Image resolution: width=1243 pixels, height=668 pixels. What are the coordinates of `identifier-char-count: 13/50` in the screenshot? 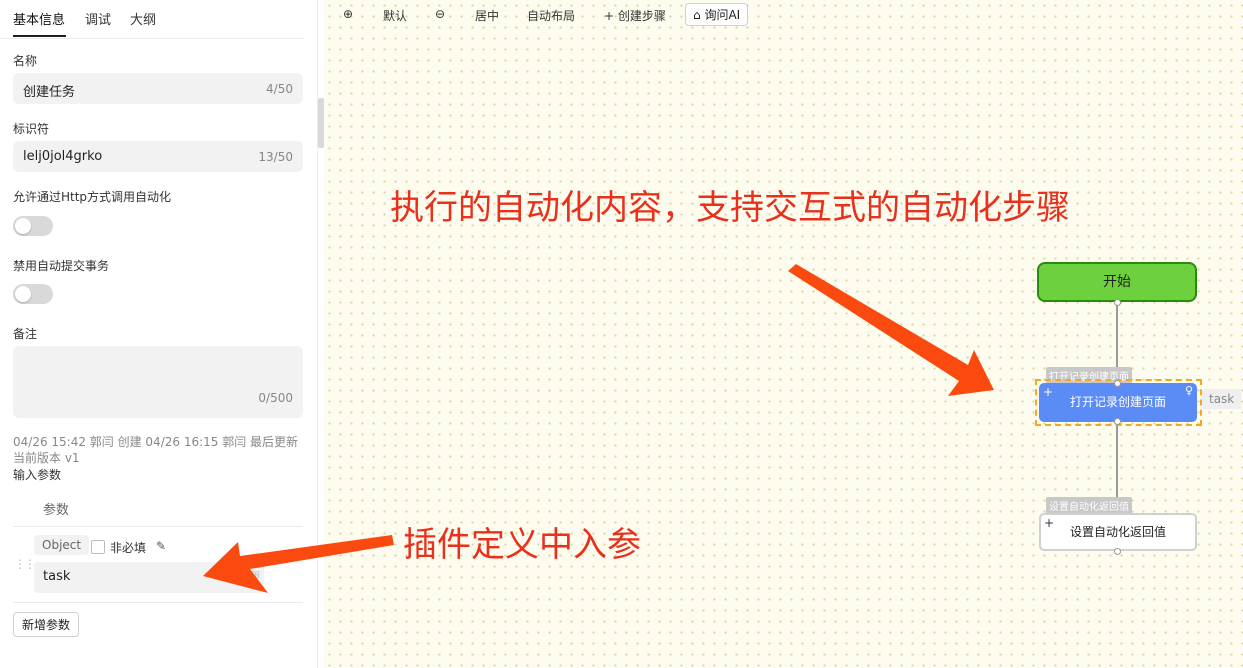 It's located at (275, 157).